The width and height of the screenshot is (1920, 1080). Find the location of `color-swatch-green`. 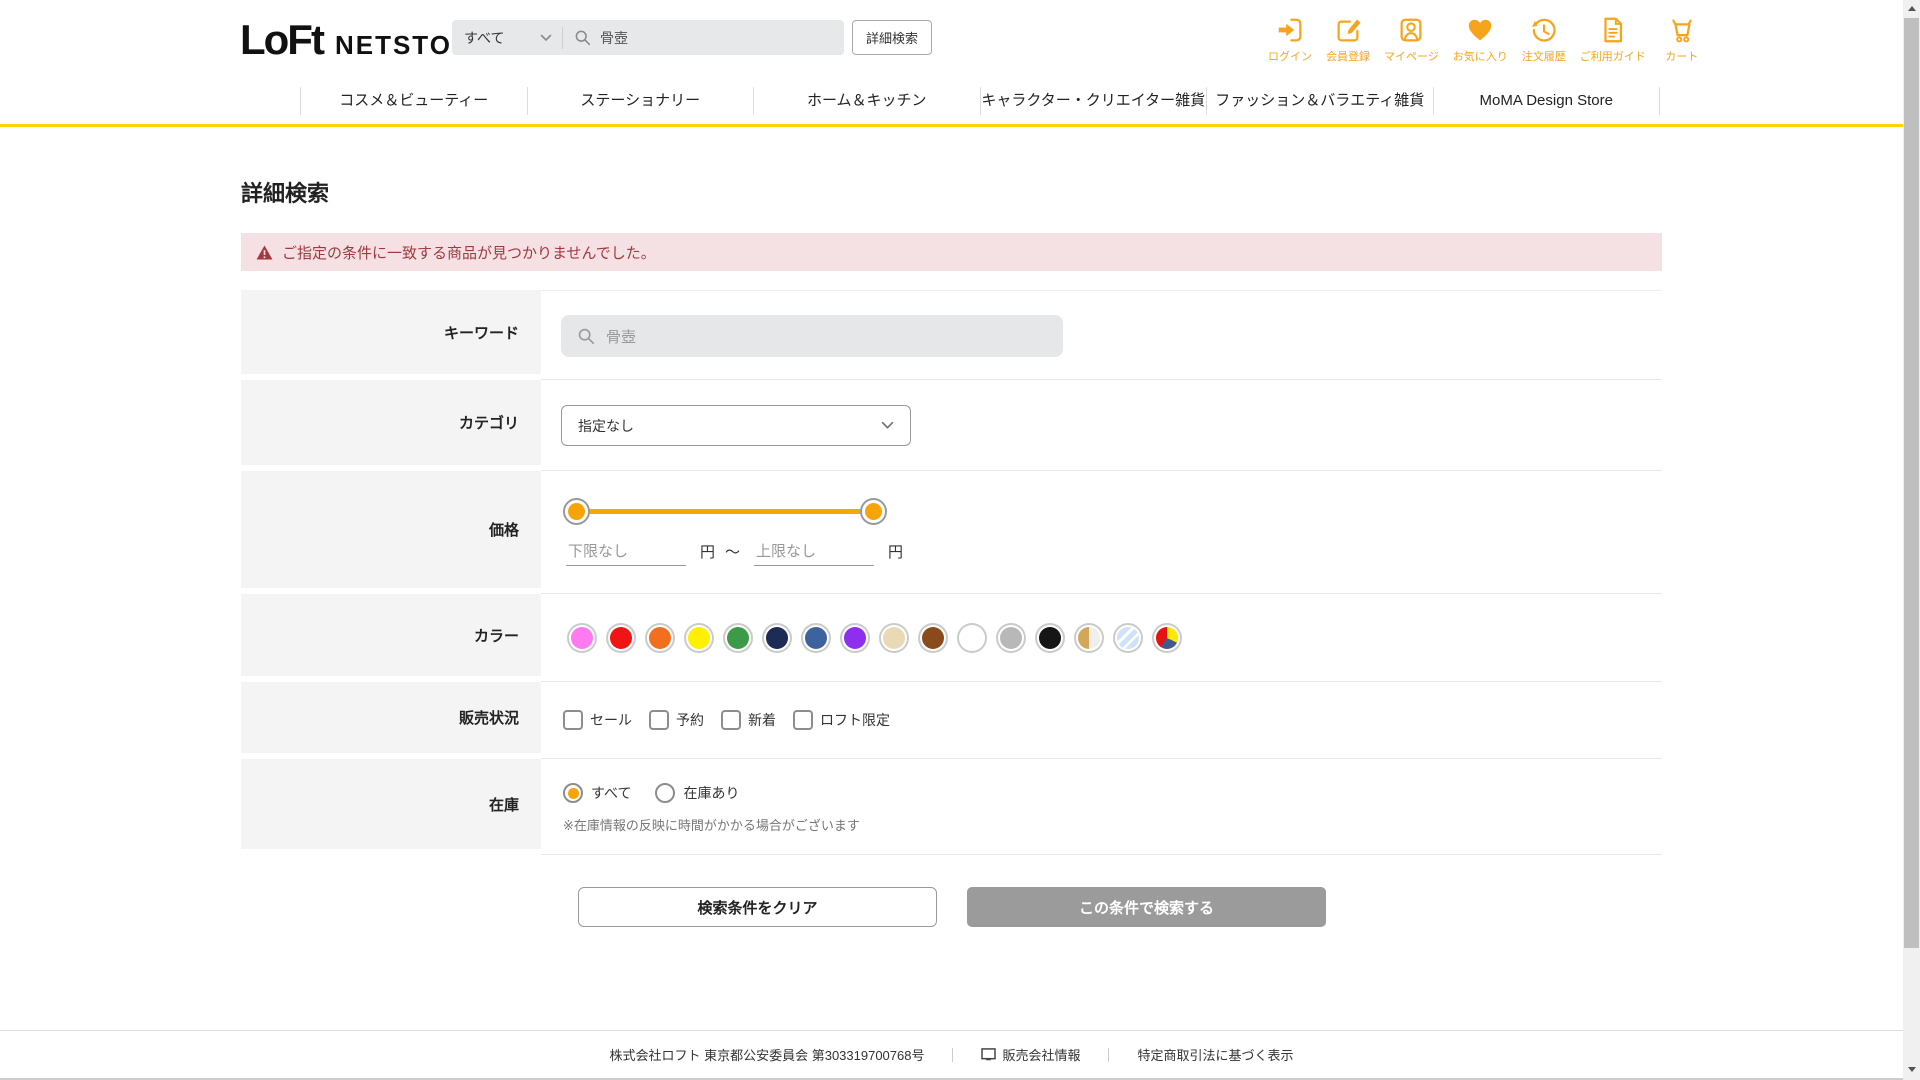

color-swatch-green is located at coordinates (738, 638).